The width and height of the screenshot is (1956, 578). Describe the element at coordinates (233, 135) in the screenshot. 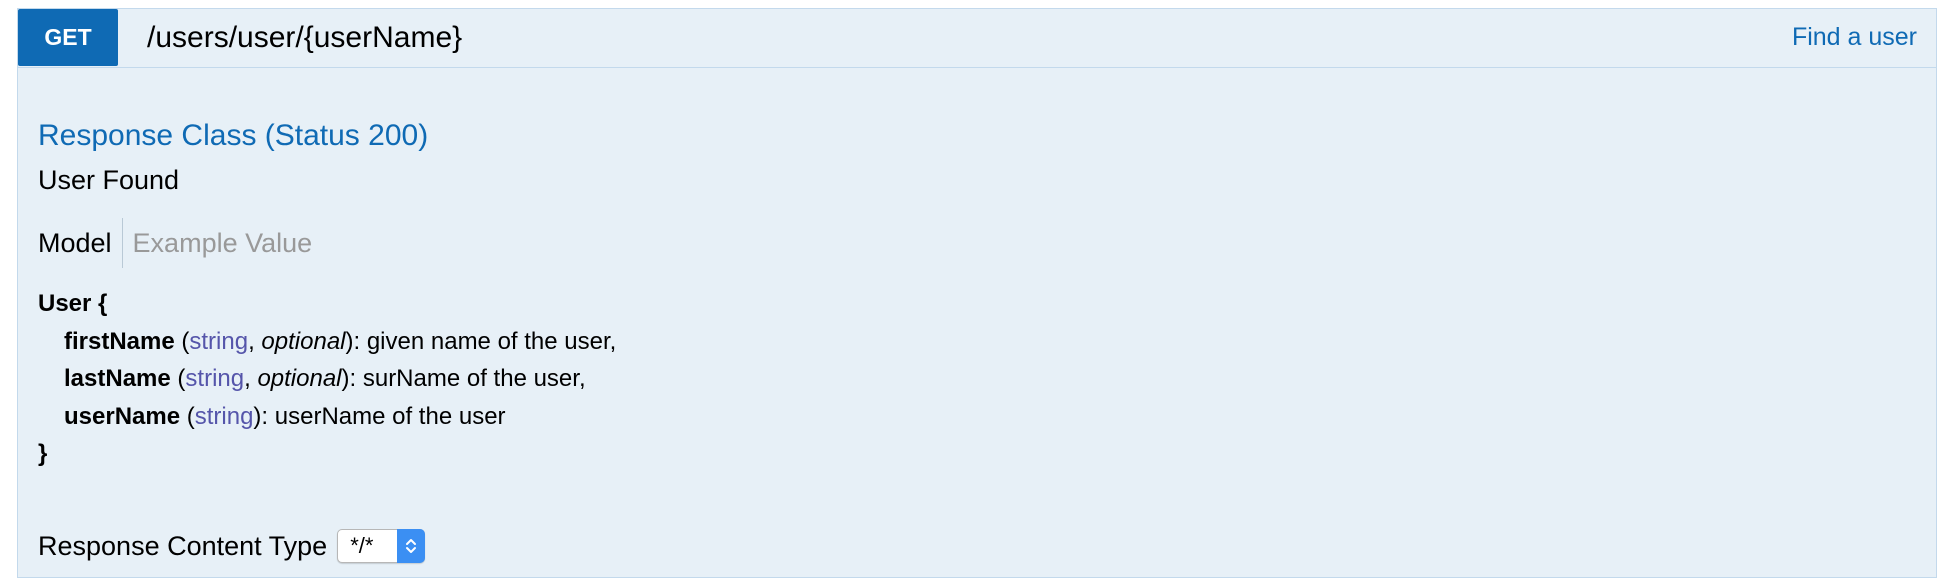

I see `response-class-title: Response Class (Status 200)` at that location.